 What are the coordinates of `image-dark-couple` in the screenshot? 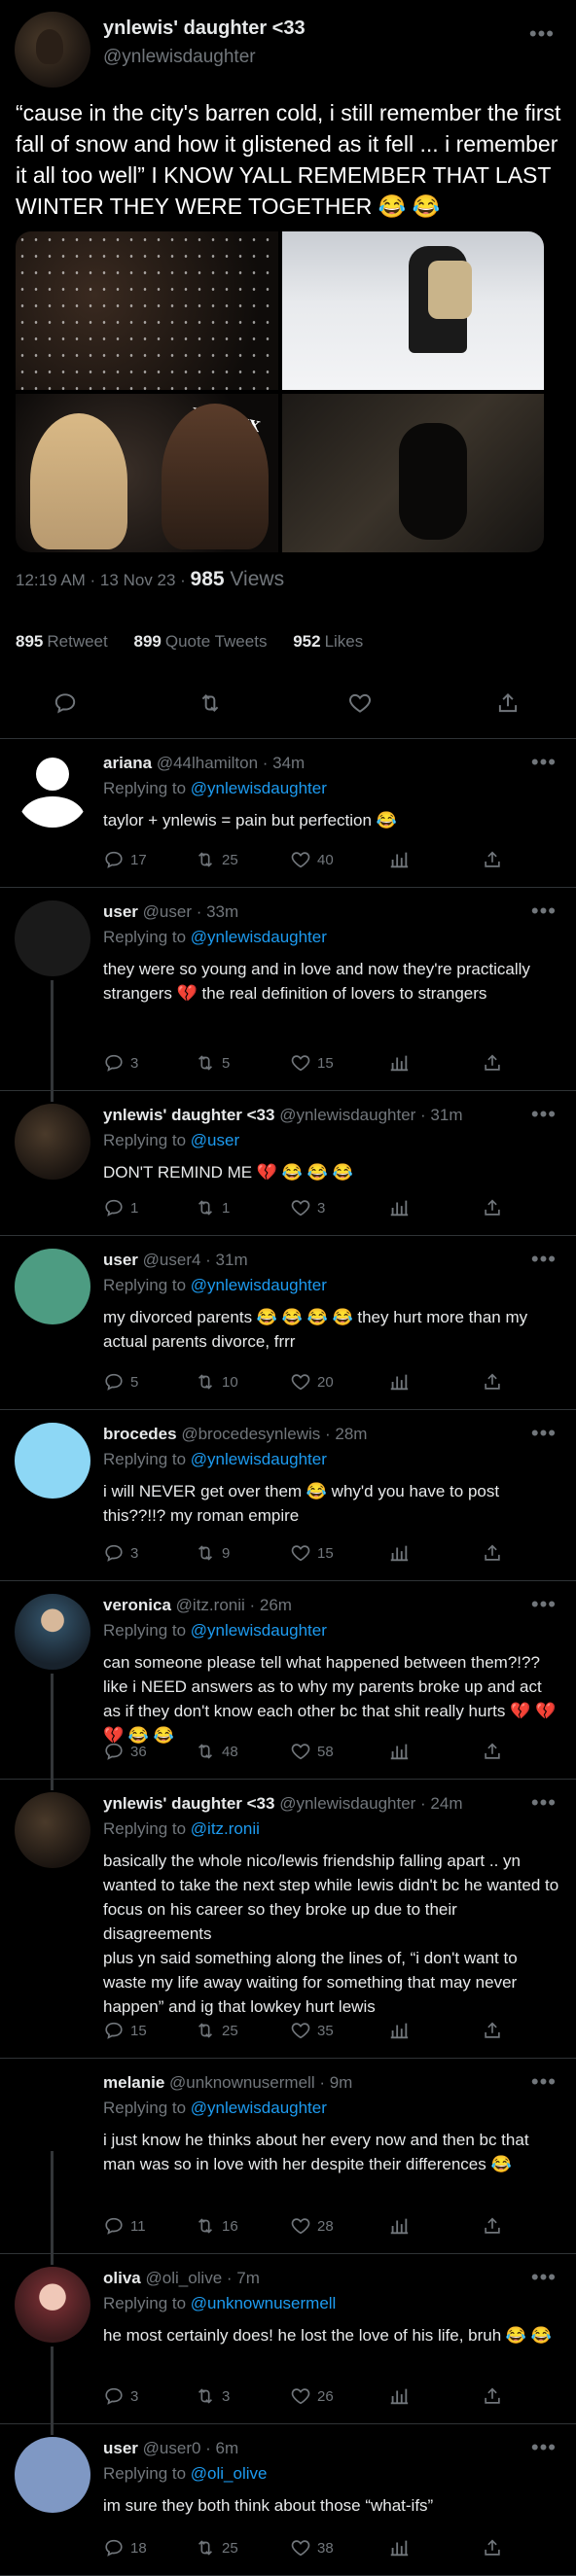 It's located at (412, 473).